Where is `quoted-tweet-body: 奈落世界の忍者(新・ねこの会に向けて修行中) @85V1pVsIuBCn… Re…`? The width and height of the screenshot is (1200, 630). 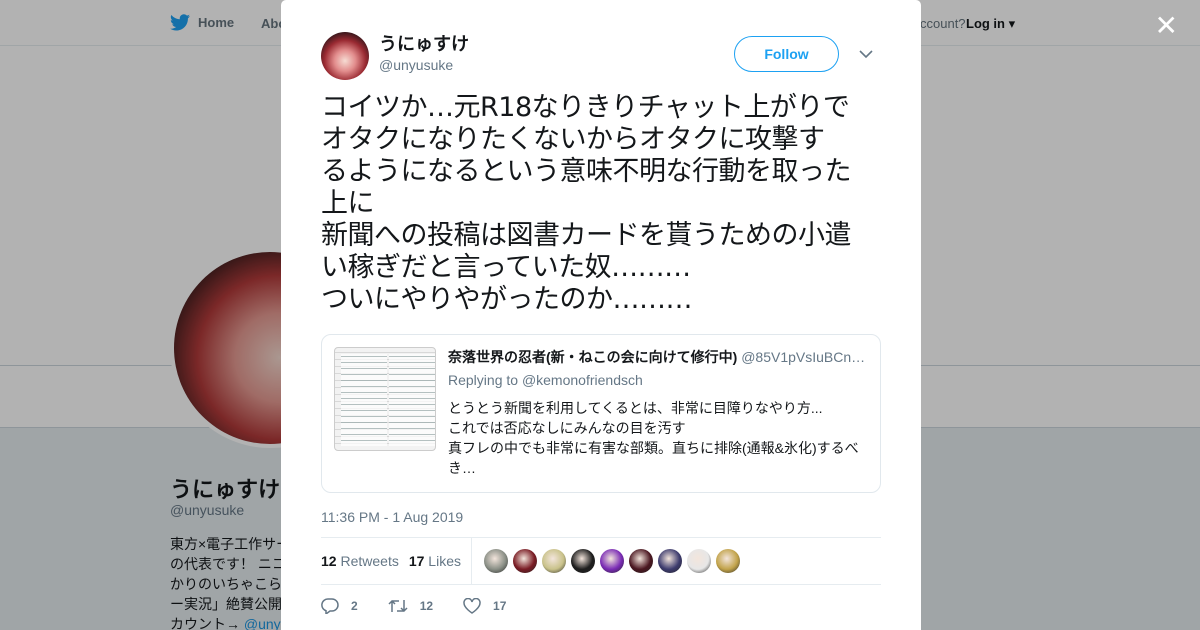 quoted-tweet-body: 奈落世界の忍者(新・ねこの会に向けて修行中) @85V1pVsIuBCn… Re… is located at coordinates (657, 413).